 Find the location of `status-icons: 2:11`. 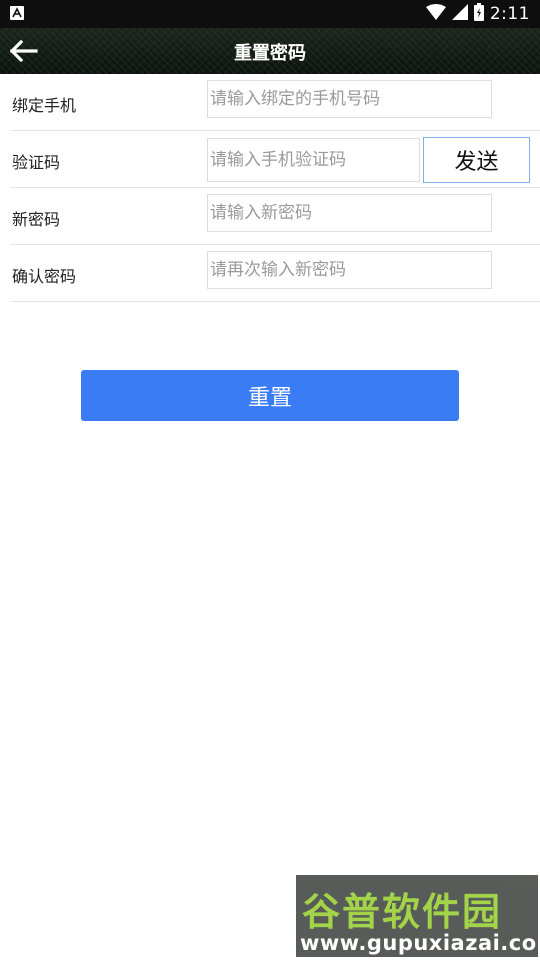

status-icons: 2:11 is located at coordinates (477, 14).